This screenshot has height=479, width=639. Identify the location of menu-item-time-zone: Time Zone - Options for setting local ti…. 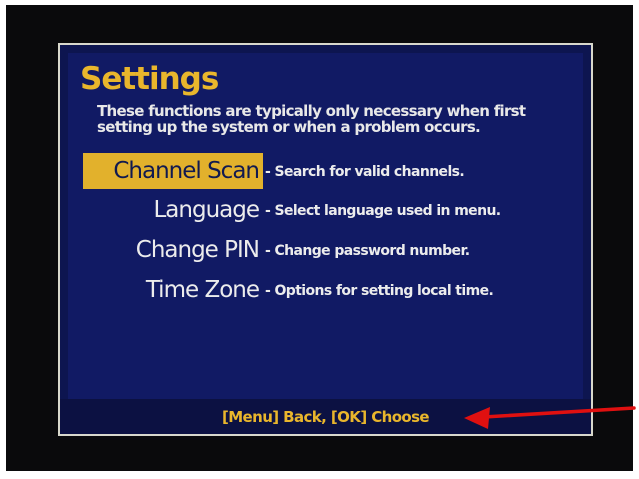
(325, 290).